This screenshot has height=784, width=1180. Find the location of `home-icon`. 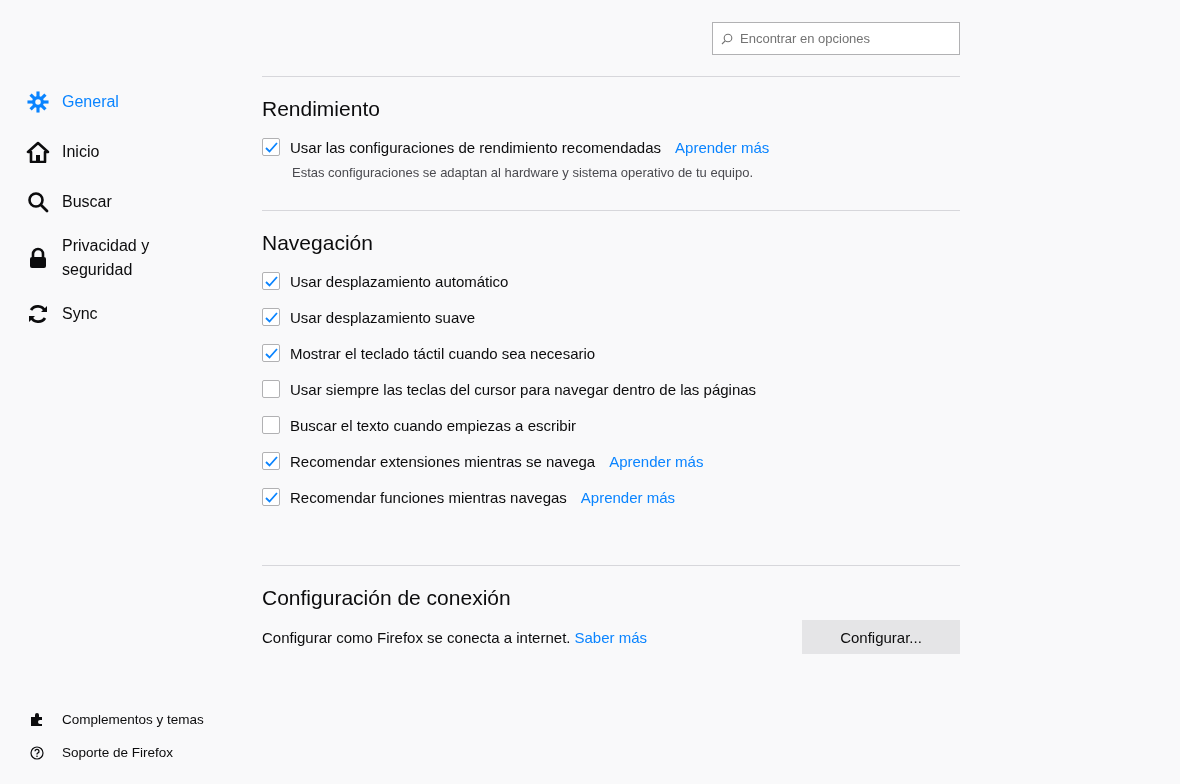

home-icon is located at coordinates (38, 152).